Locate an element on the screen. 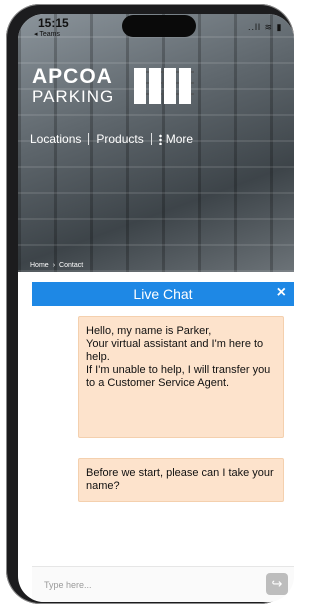 The height and width of the screenshot is (608, 320). dynamic-island is located at coordinates (159, 26).